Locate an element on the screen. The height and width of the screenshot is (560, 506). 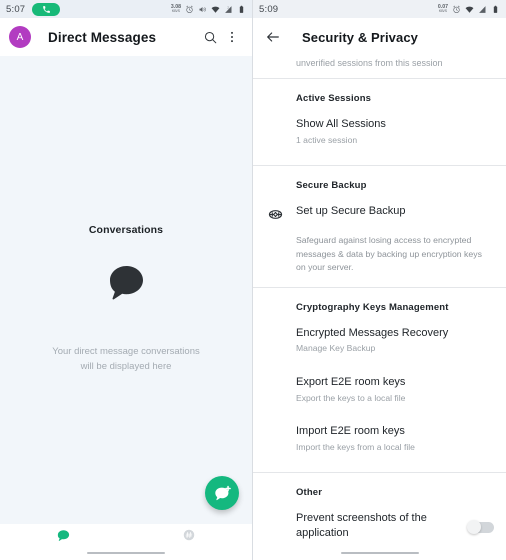
status-bar-left: 5:07 3.08 KB/S 2 is located at coordinates (126, 9).